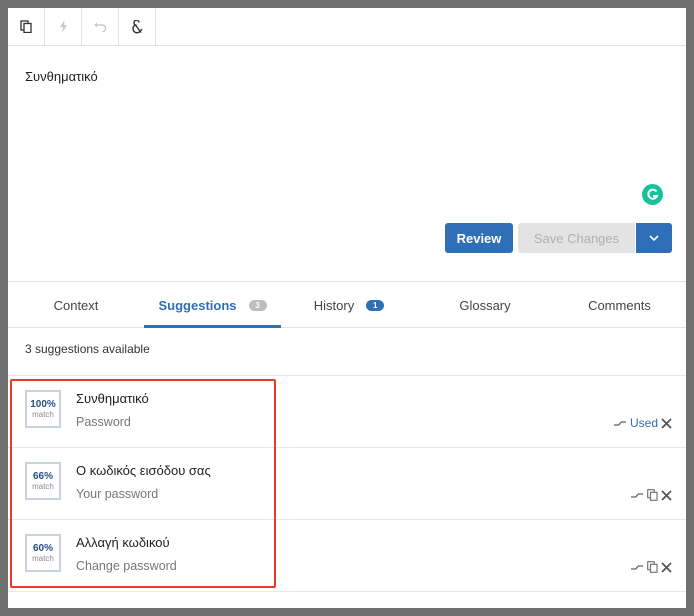 The height and width of the screenshot is (616, 694). I want to click on suggestion-target-text: Συνθηματικό, so click(112, 398).